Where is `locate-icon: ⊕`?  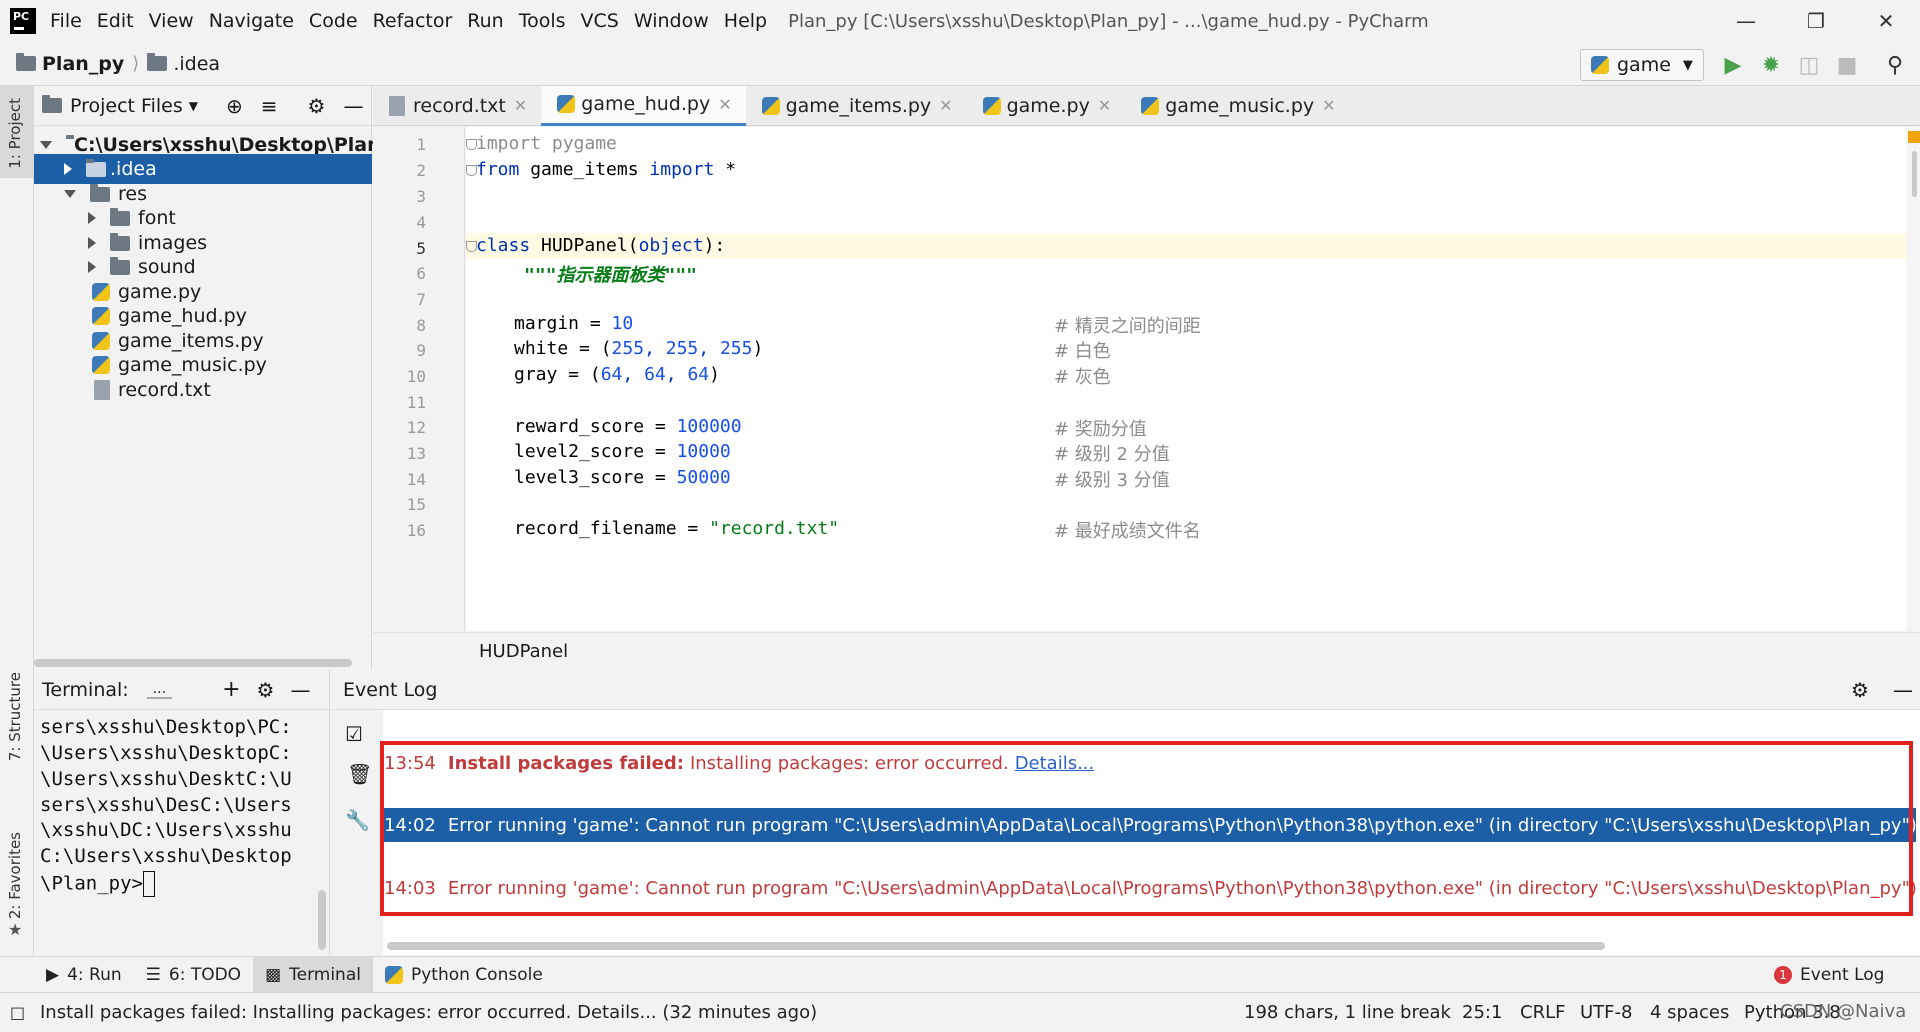 locate-icon: ⊕ is located at coordinates (234, 106).